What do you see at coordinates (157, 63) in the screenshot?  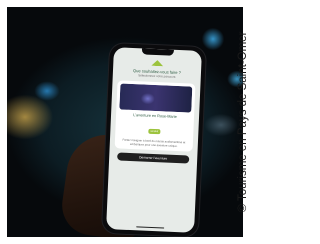 I see `app-logo-icon` at bounding box center [157, 63].